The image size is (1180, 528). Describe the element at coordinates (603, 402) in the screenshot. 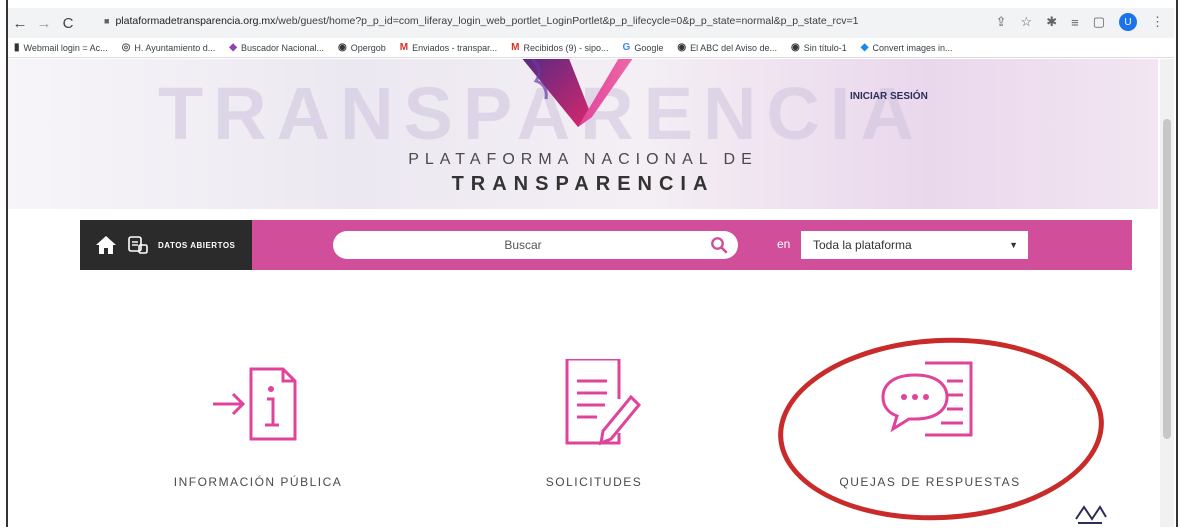

I see `requests-icon` at that location.